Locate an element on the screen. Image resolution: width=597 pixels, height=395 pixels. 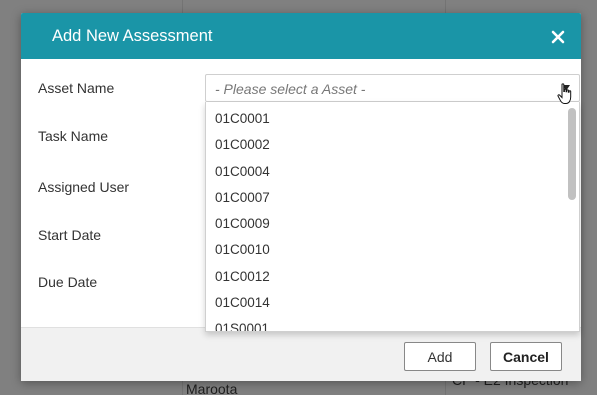
modal-title: Add New Assessment is located at coordinates (132, 35).